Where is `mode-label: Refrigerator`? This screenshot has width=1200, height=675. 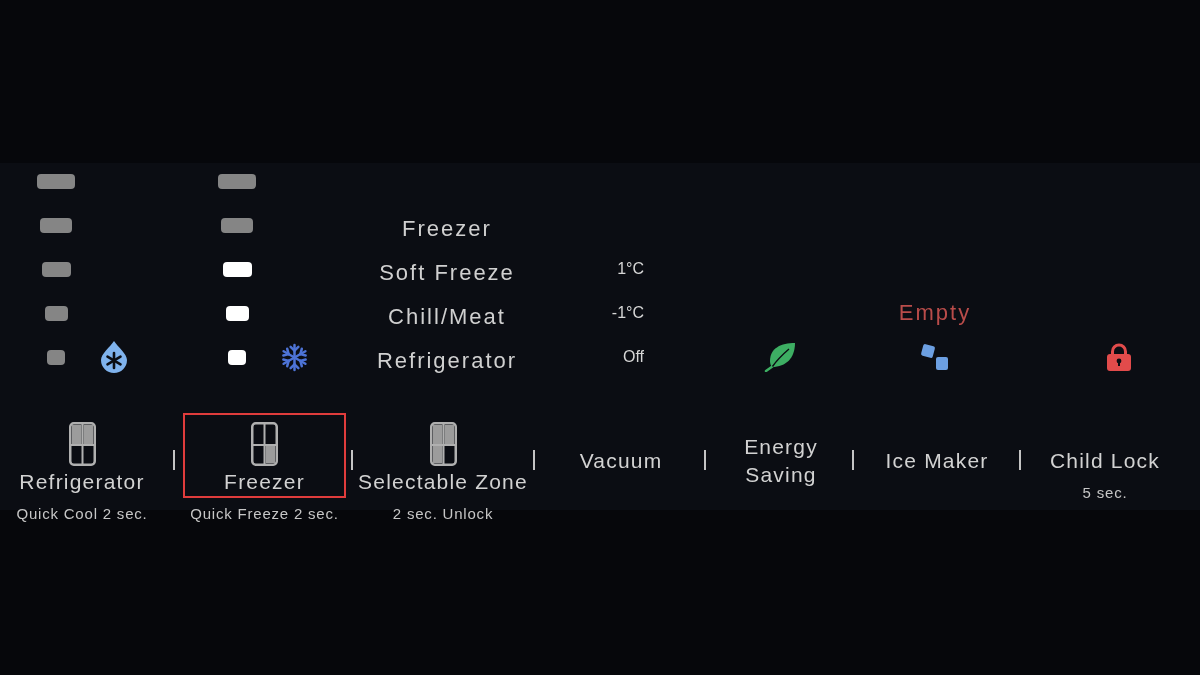
mode-label: Refrigerator is located at coordinates (447, 361).